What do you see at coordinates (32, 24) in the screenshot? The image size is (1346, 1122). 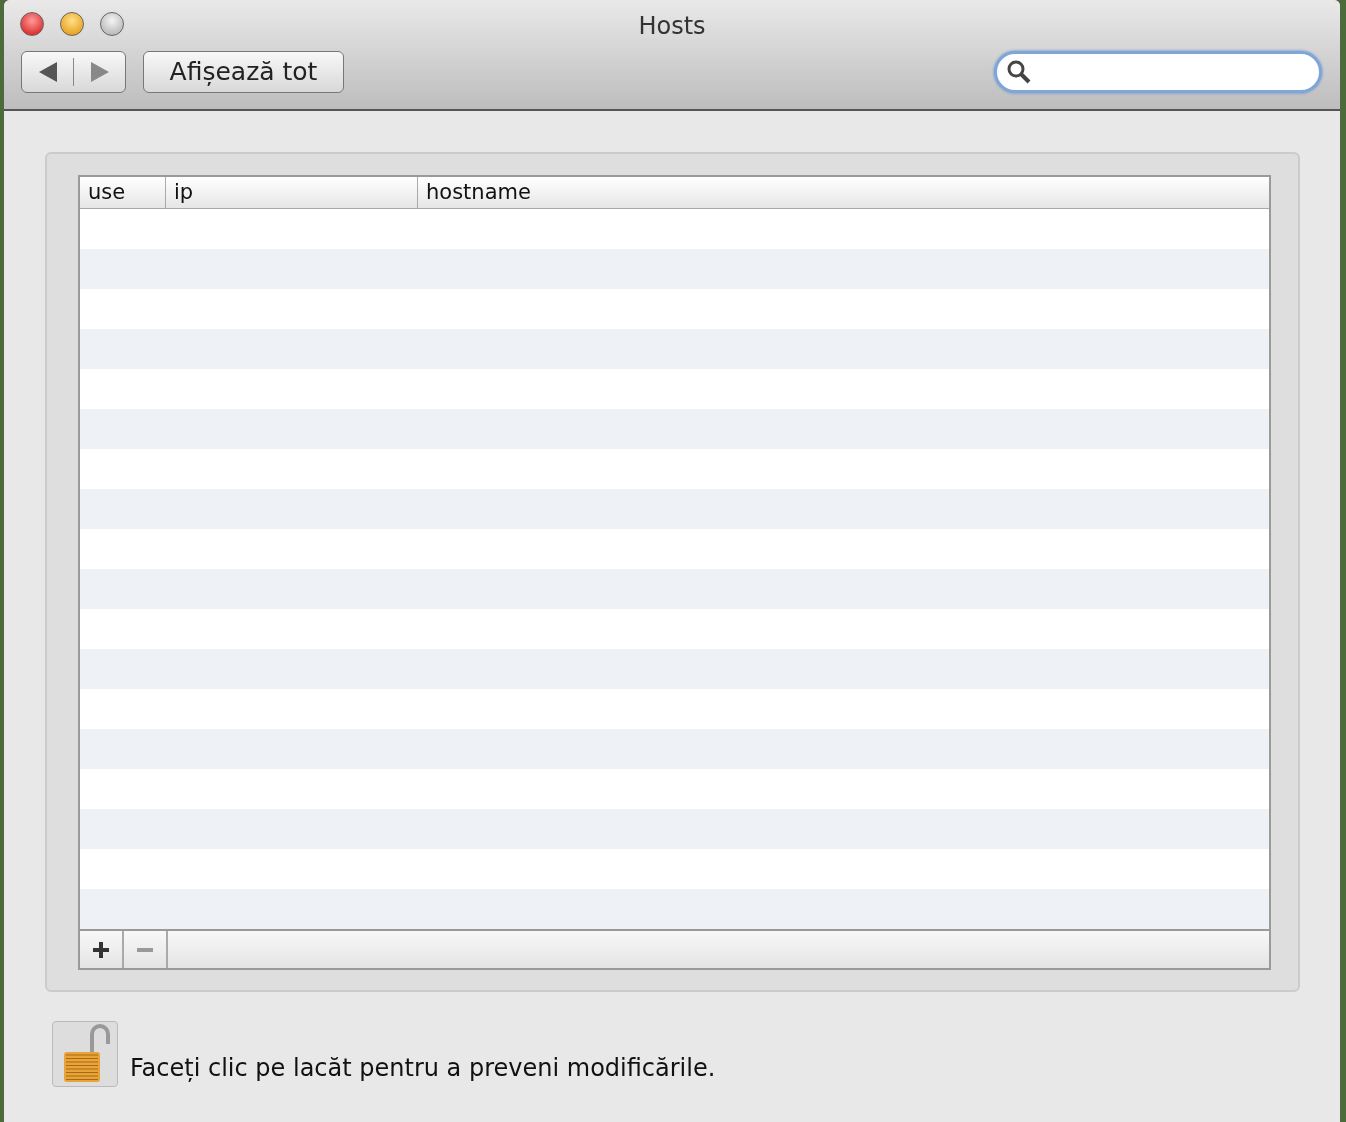 I see `close-button` at bounding box center [32, 24].